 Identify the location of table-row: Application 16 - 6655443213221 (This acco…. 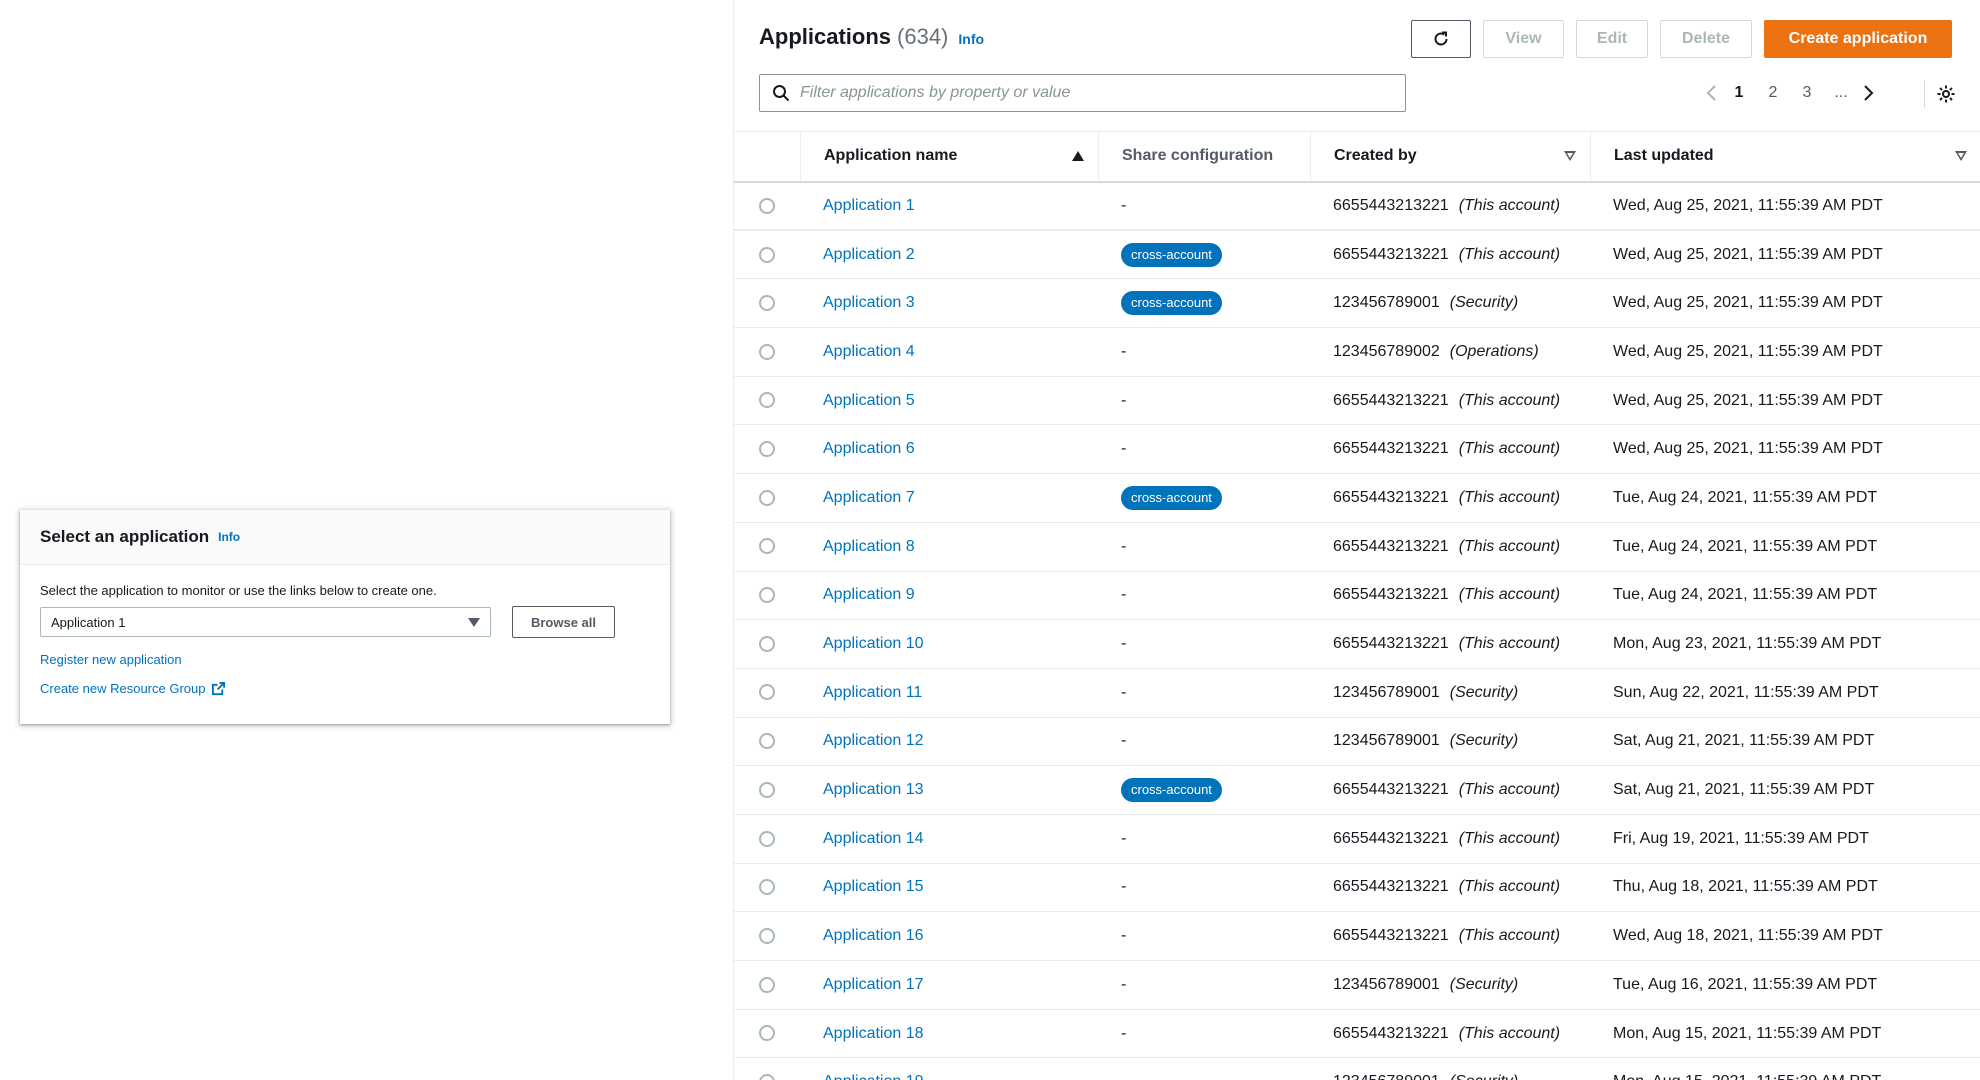
(1357, 936).